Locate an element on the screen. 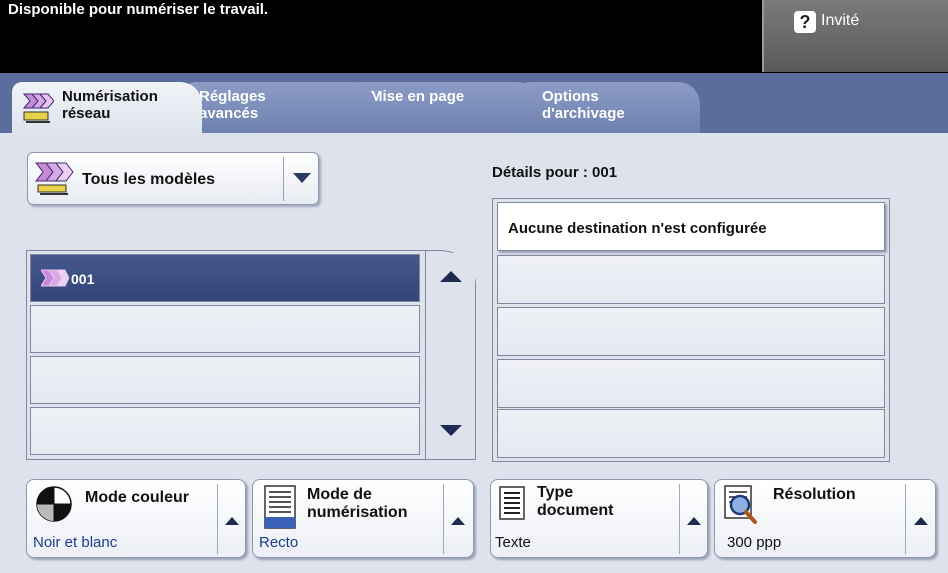  templates-dropdown: Tous les modèles is located at coordinates (173, 178).